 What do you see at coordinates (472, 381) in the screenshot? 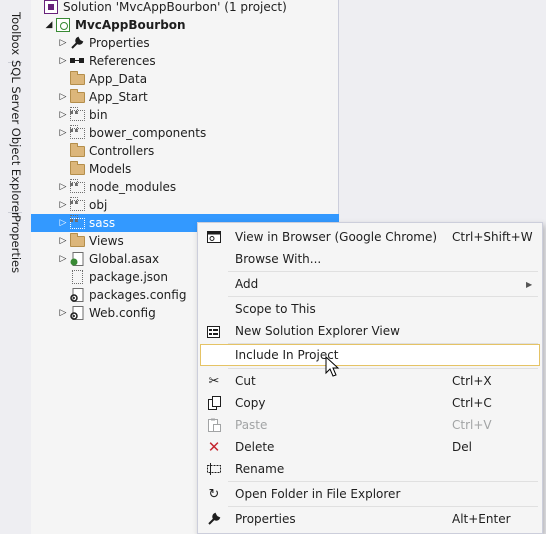
I see `menu-item-shortcut: Ctrl+X` at bounding box center [472, 381].